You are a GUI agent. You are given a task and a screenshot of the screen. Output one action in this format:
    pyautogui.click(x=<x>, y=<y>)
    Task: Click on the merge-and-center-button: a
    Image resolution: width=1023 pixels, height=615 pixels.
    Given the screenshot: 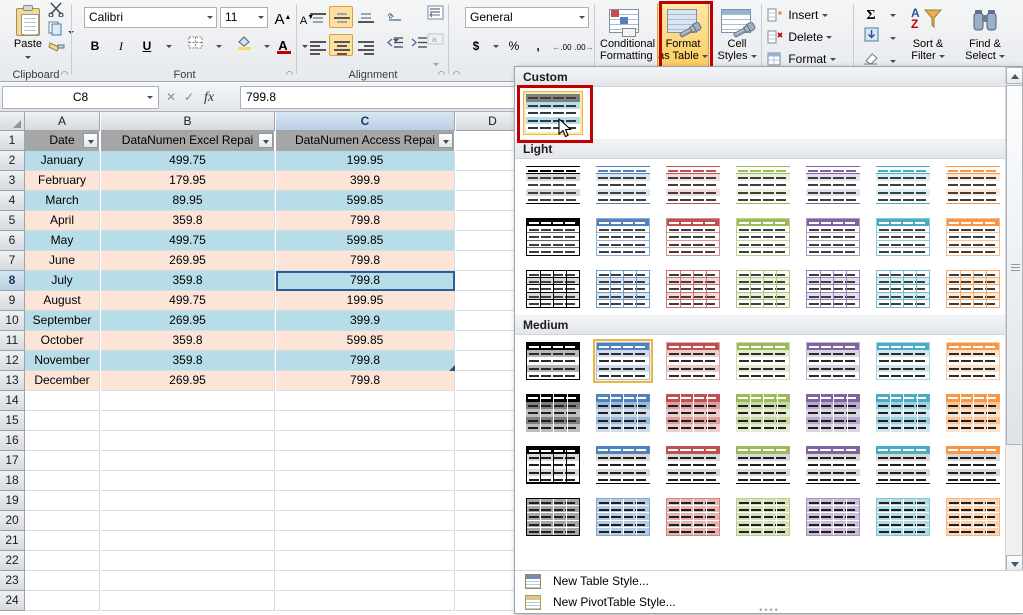 What is the action you would take?
    pyautogui.click(x=436, y=48)
    